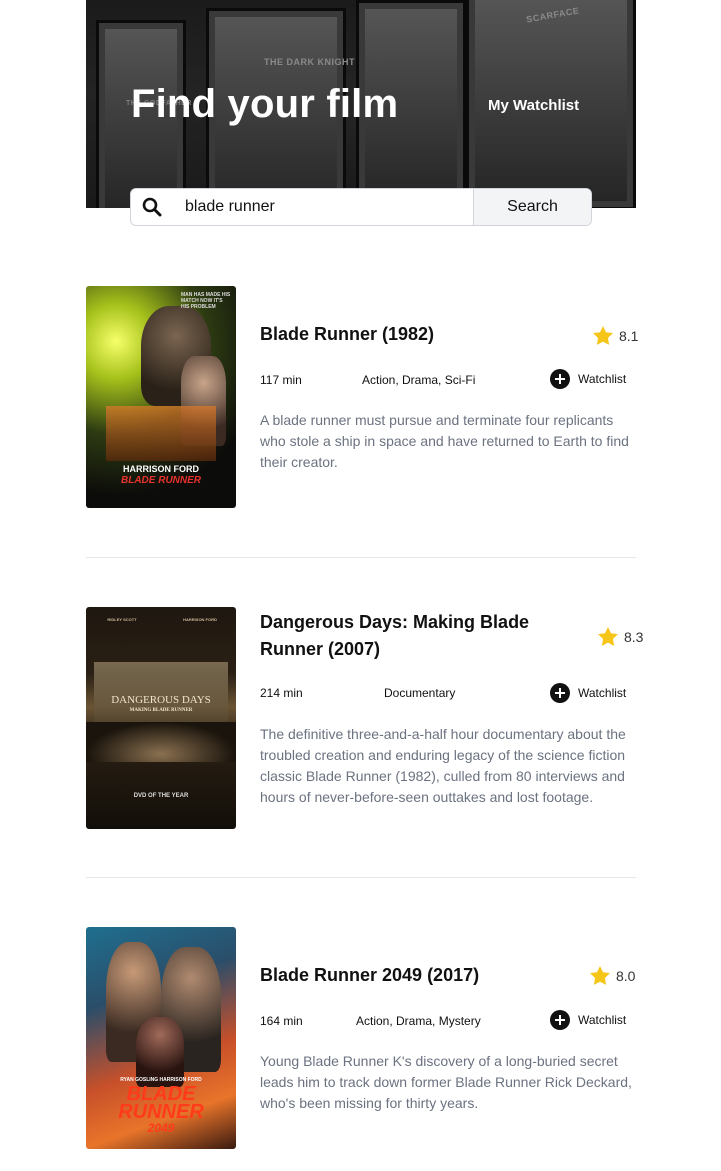 Image resolution: width=721 pixels, height=1171 pixels. What do you see at coordinates (612, 975) in the screenshot?
I see `movie-rating: 8.0` at bounding box center [612, 975].